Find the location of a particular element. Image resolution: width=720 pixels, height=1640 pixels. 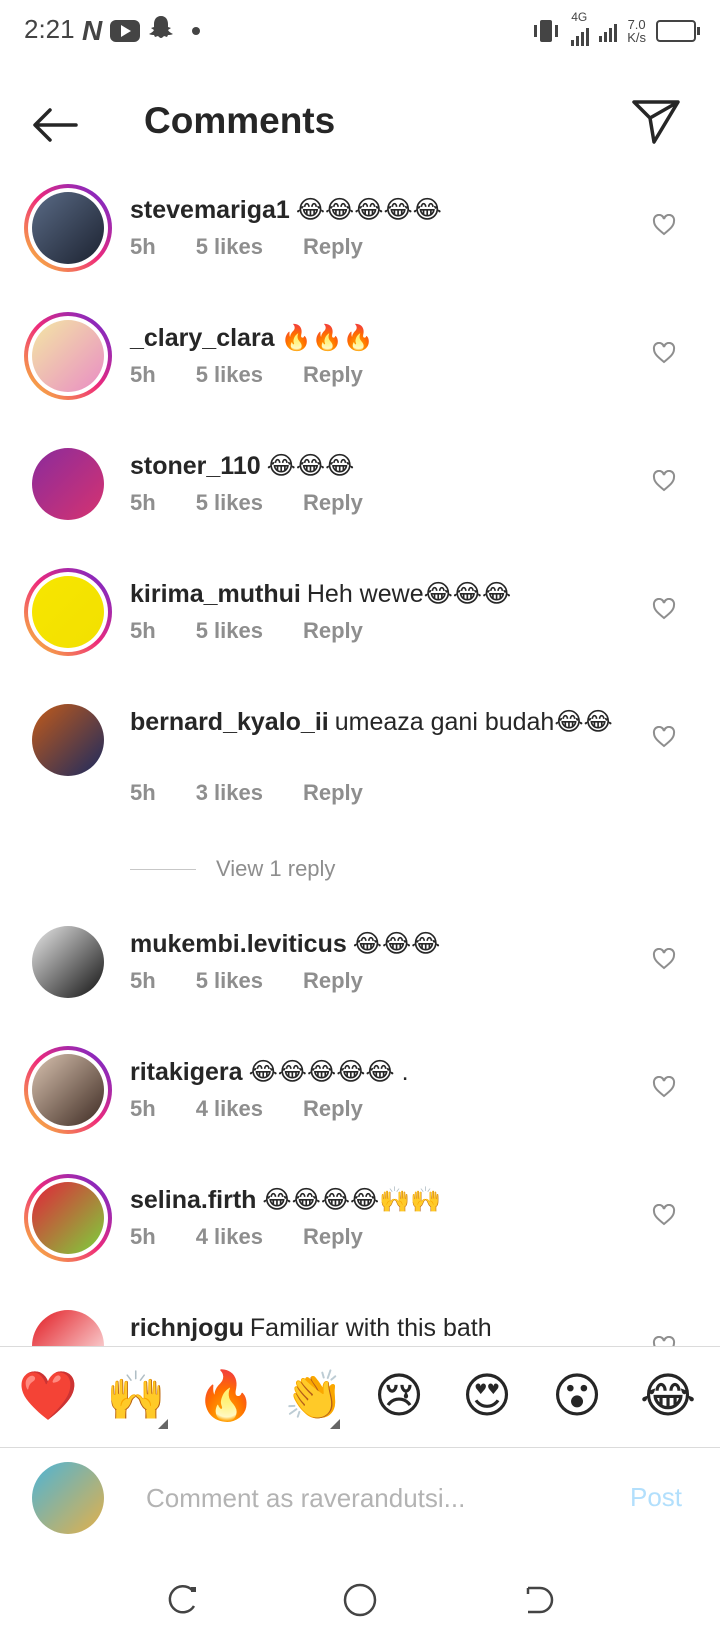

comment-text: ritakigera 😂😂😂😂😂 . is located at coordinates (375, 1072).